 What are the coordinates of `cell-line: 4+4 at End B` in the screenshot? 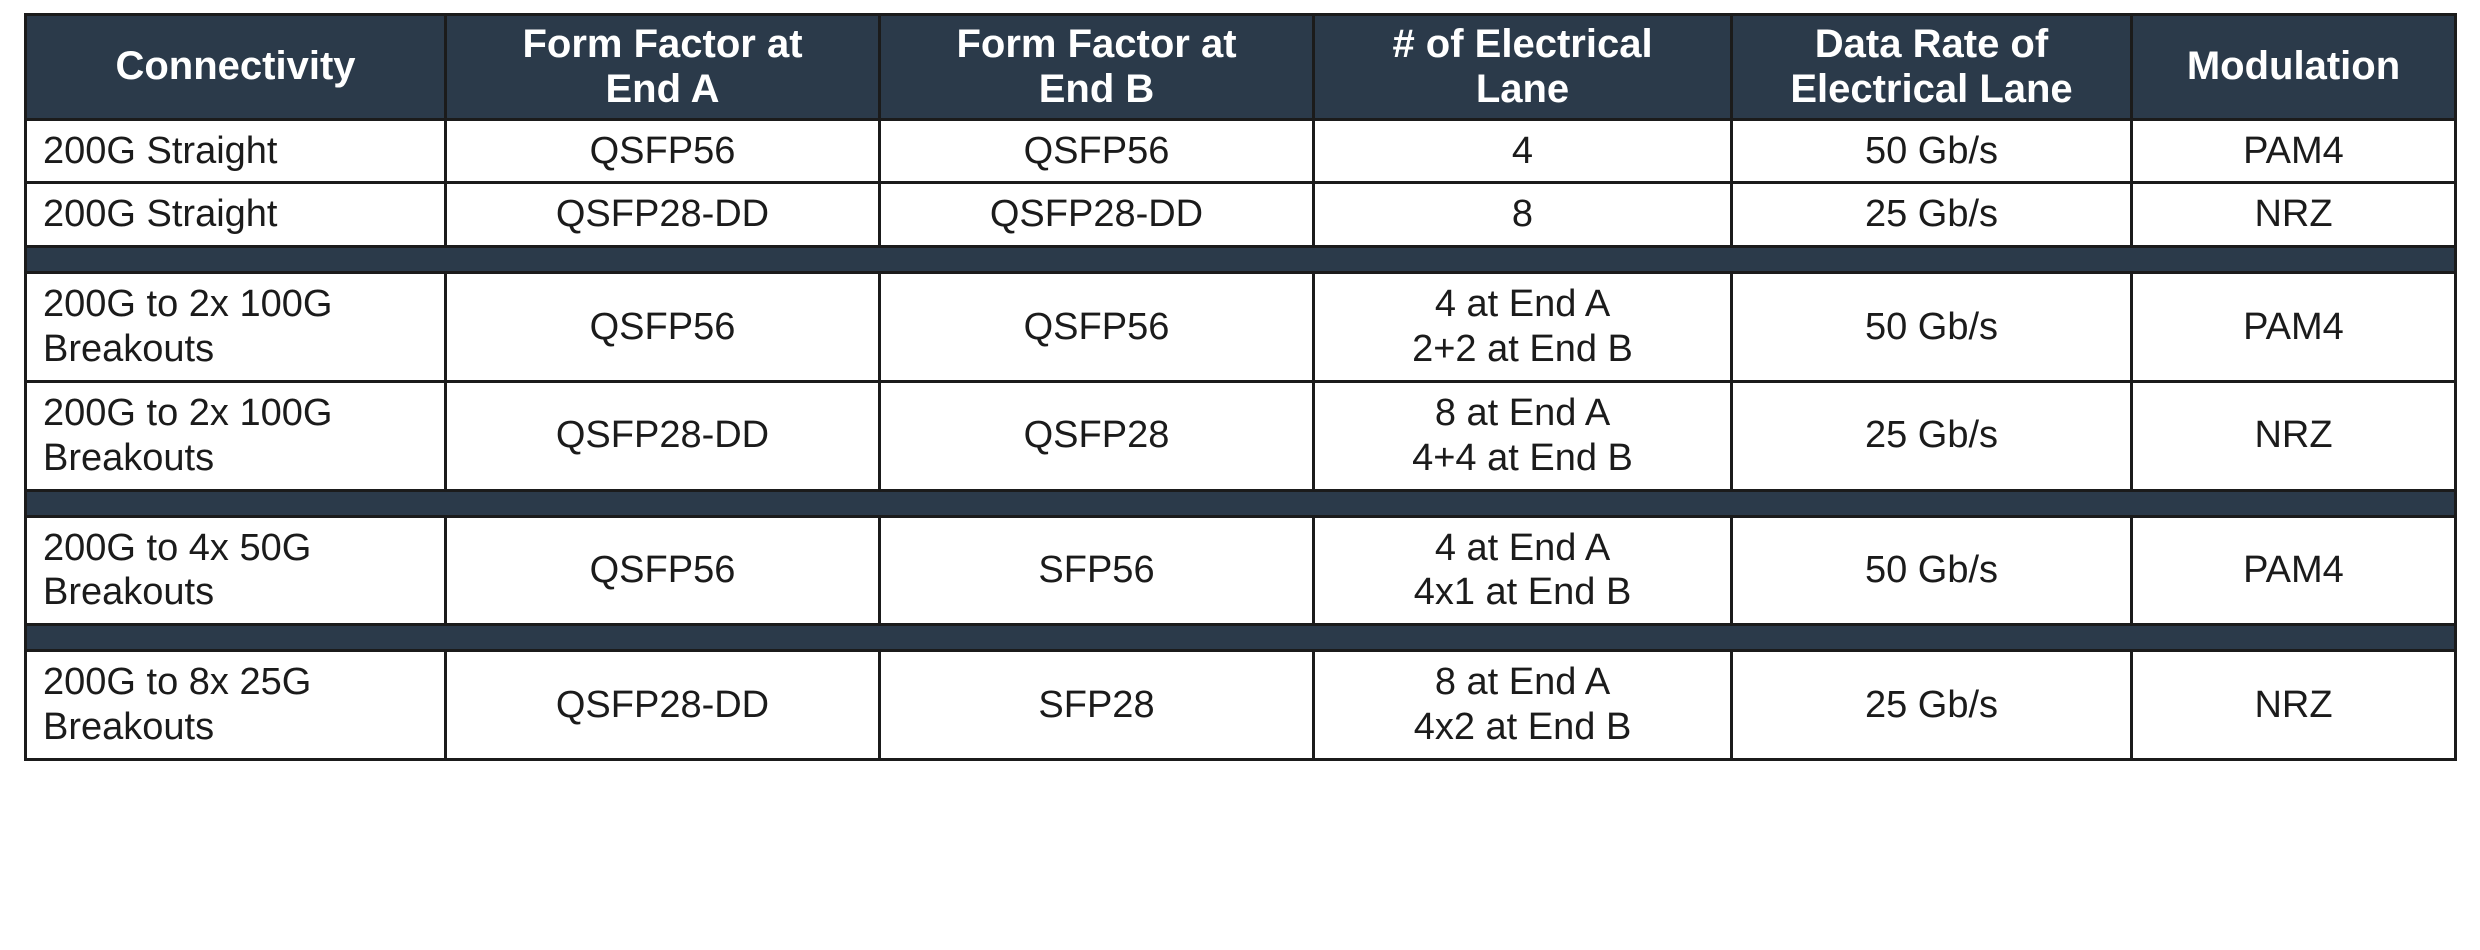 It's located at (1522, 457).